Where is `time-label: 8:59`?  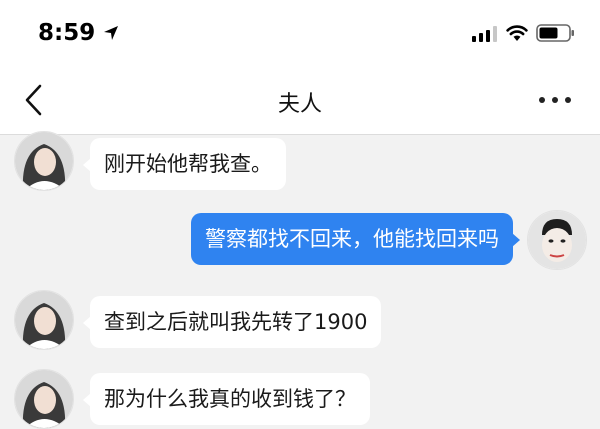
time-label: 8:59 is located at coordinates (67, 33).